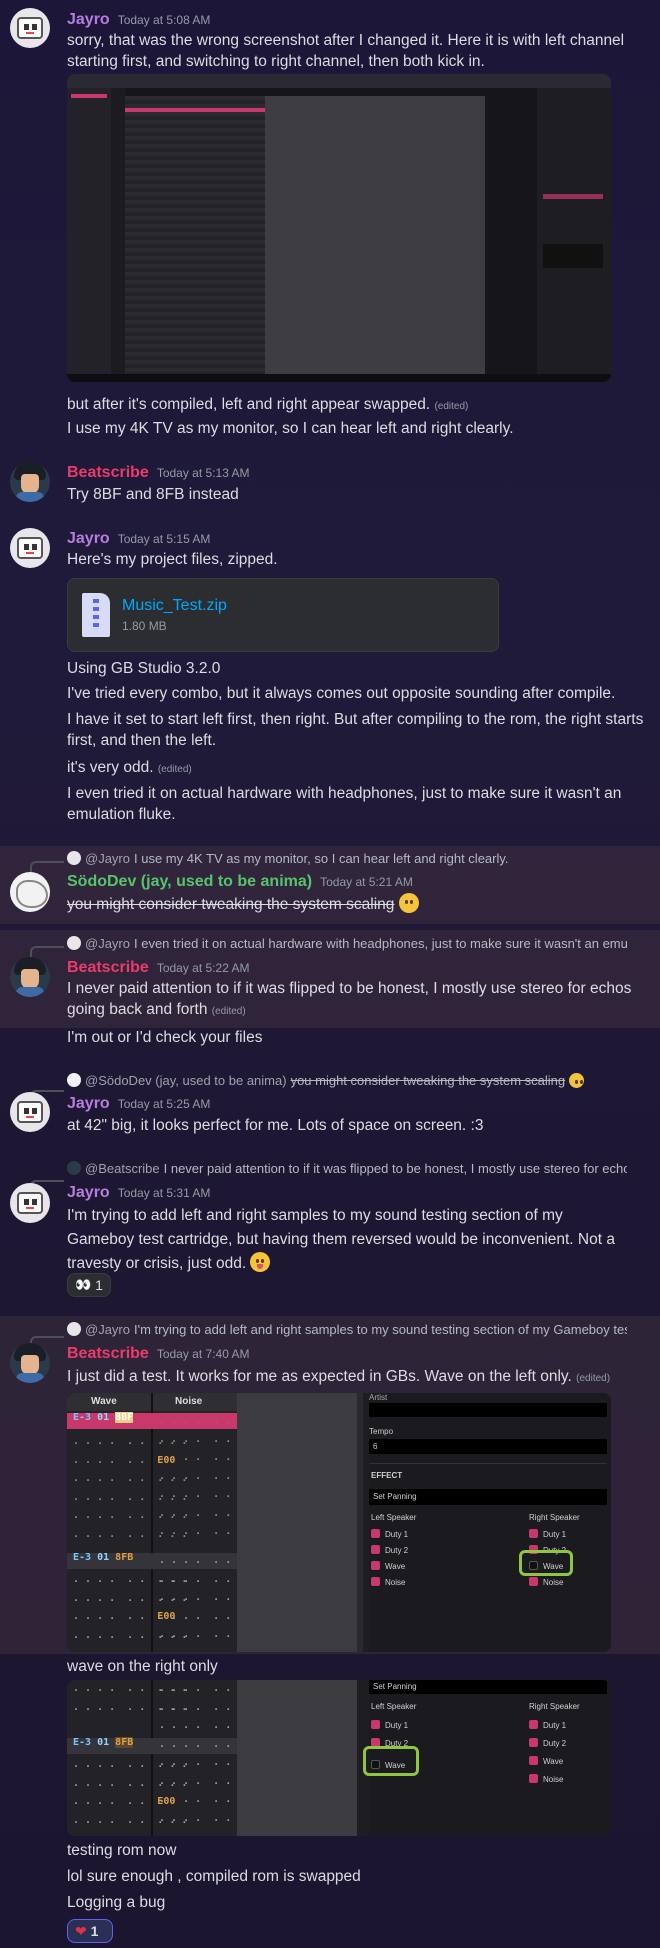  What do you see at coordinates (96, 615) in the screenshot?
I see `zip-file-icon` at bounding box center [96, 615].